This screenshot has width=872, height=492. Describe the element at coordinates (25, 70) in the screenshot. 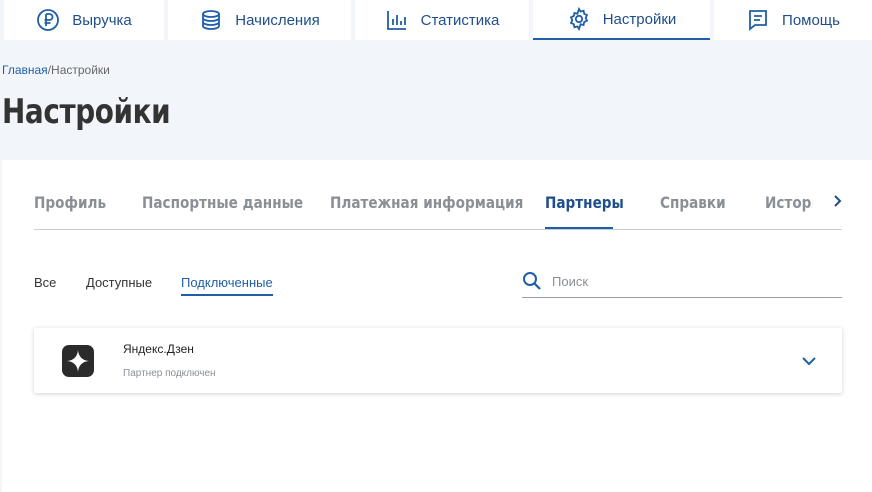

I see `breadcrumb-home-link: Главная` at that location.